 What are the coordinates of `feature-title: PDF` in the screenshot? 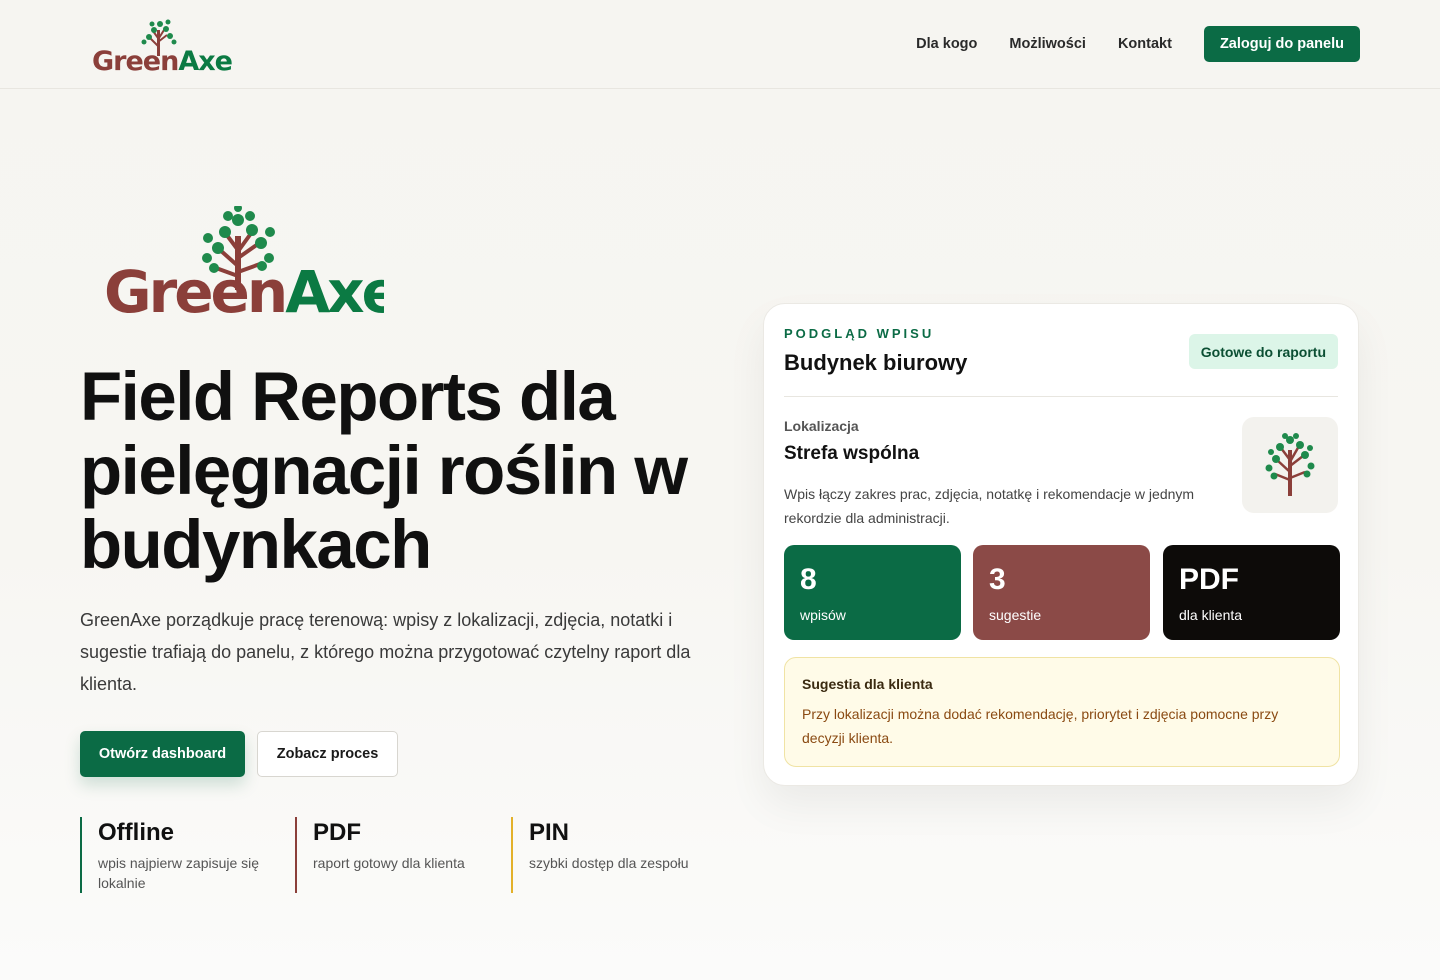 It's located at (337, 832).